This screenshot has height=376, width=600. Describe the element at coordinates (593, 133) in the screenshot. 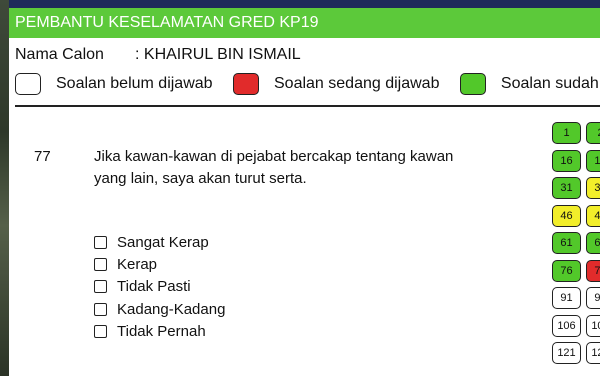

I see `question-nav-button: 2` at that location.